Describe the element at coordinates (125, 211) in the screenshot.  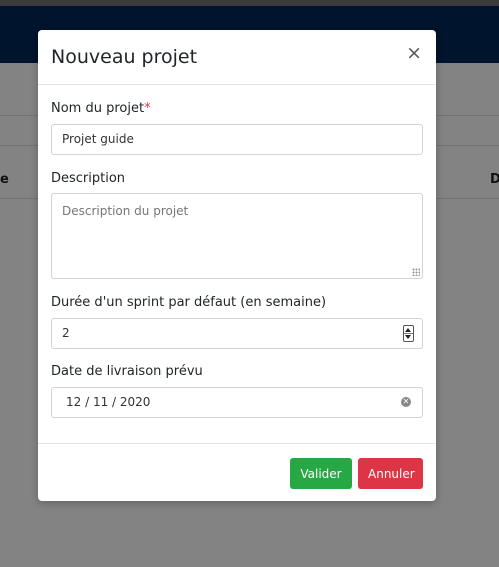
I see `description-placeholder: Description du projet` at that location.